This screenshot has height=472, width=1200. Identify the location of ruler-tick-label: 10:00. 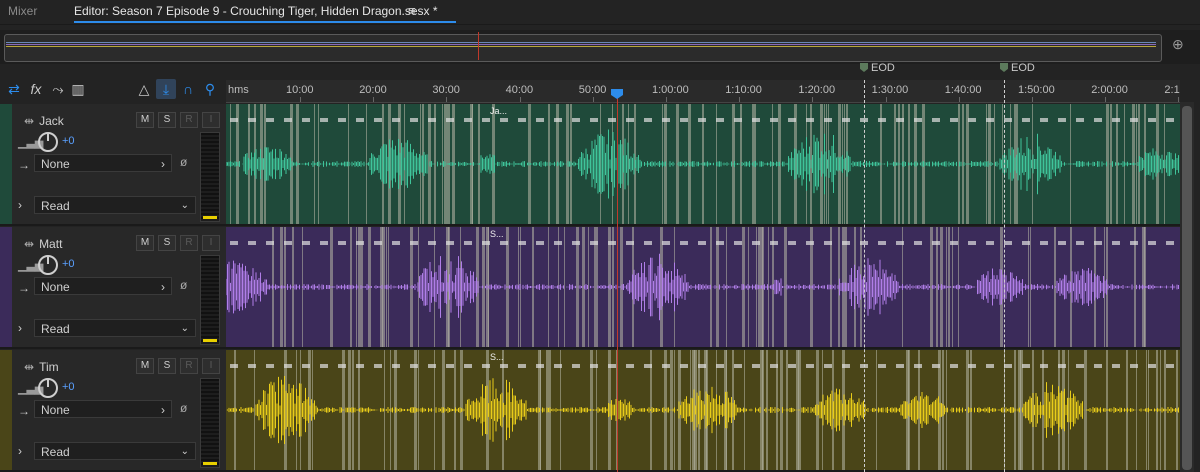
(300, 90).